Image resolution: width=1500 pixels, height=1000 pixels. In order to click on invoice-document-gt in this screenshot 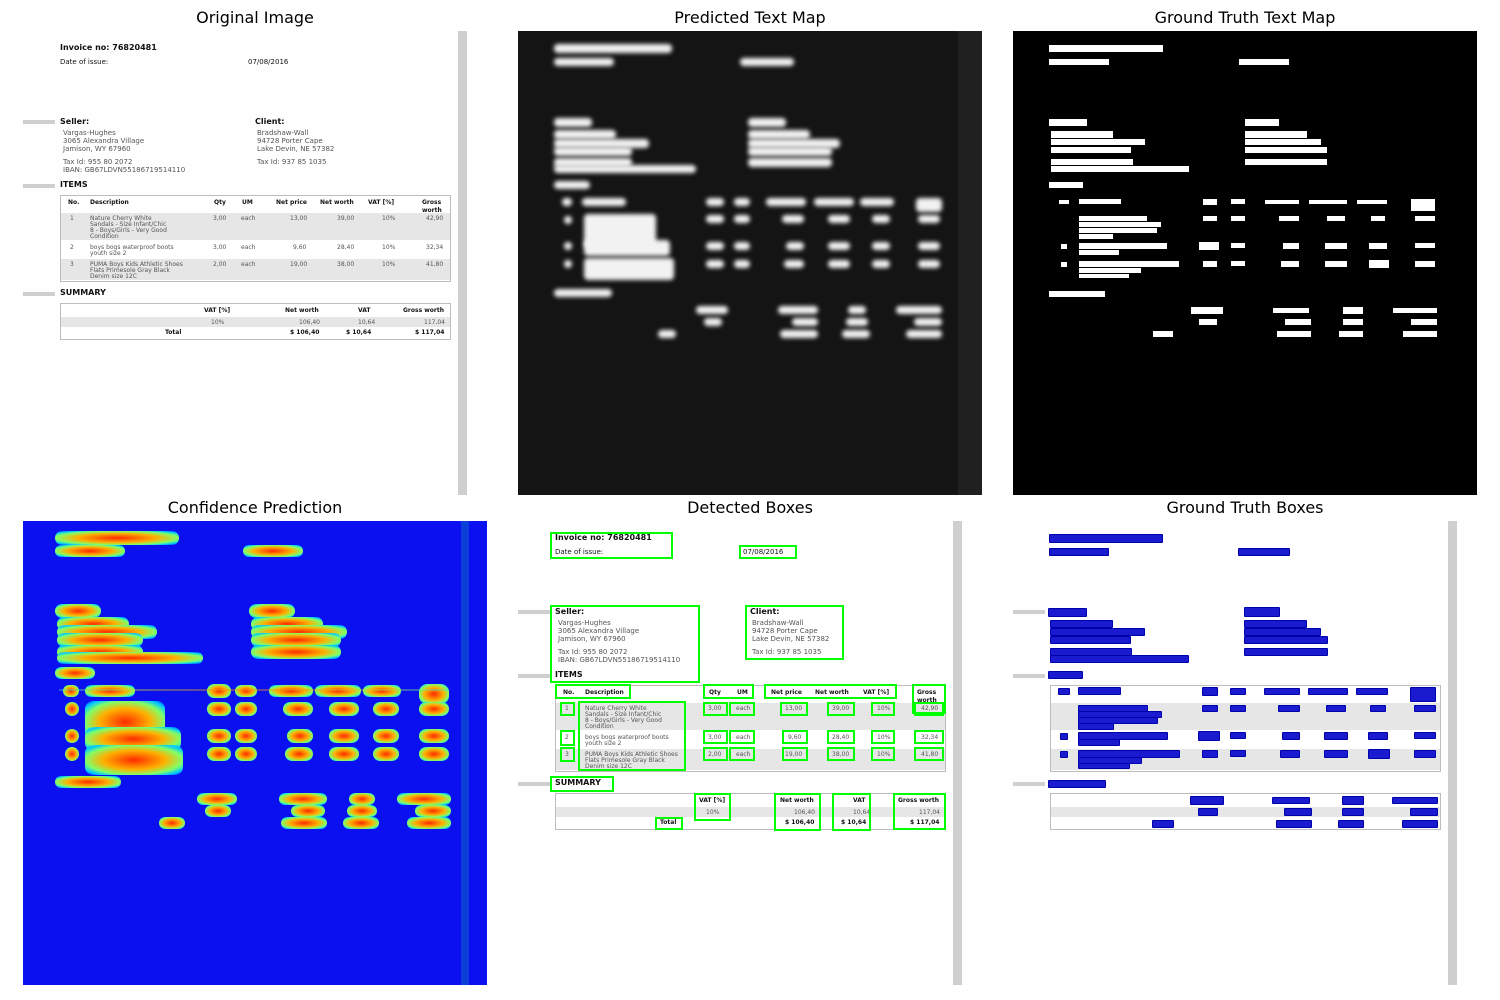, I will do `click(1245, 753)`.